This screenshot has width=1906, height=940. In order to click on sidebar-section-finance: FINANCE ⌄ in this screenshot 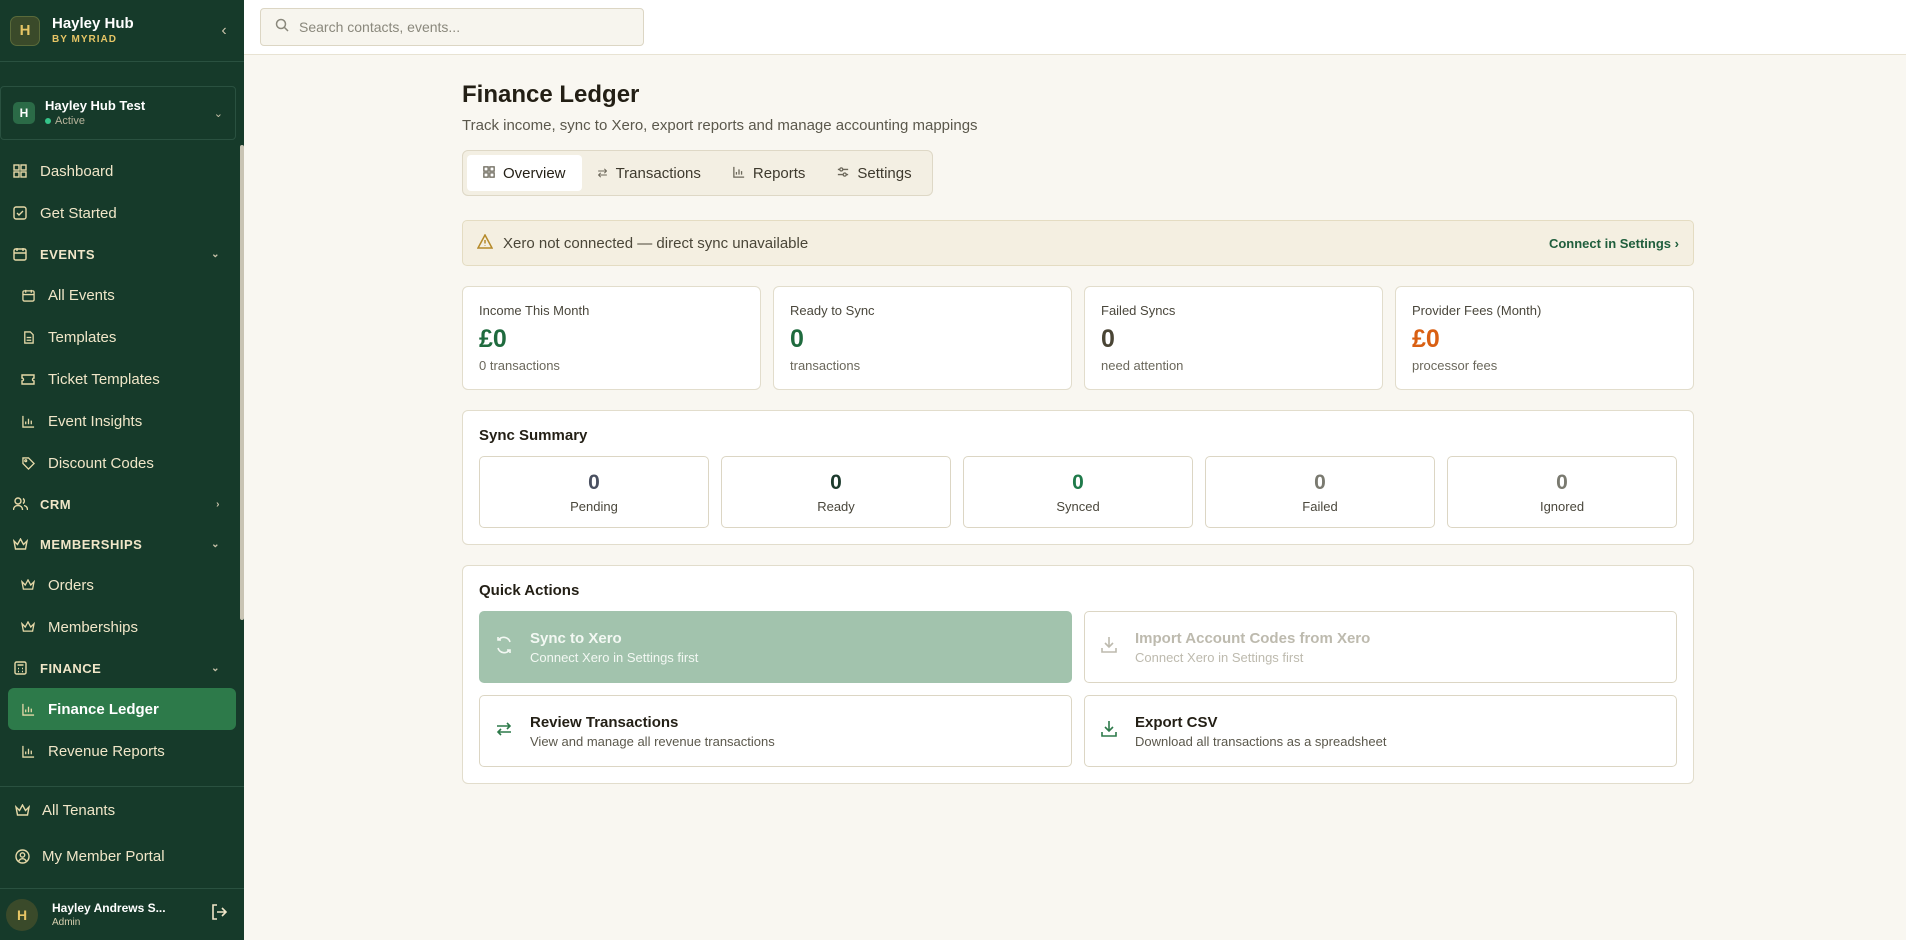, I will do `click(122, 668)`.